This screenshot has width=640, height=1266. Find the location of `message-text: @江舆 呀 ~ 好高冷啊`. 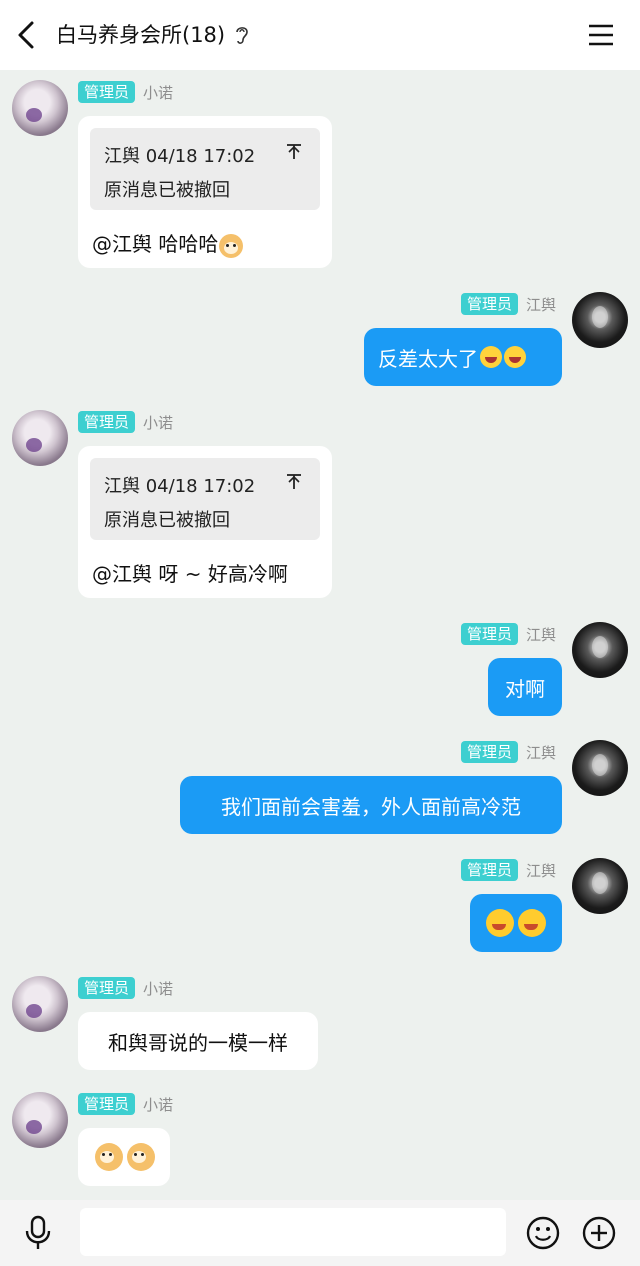

message-text: @江舆 呀 ~ 好高冷啊 is located at coordinates (190, 574).